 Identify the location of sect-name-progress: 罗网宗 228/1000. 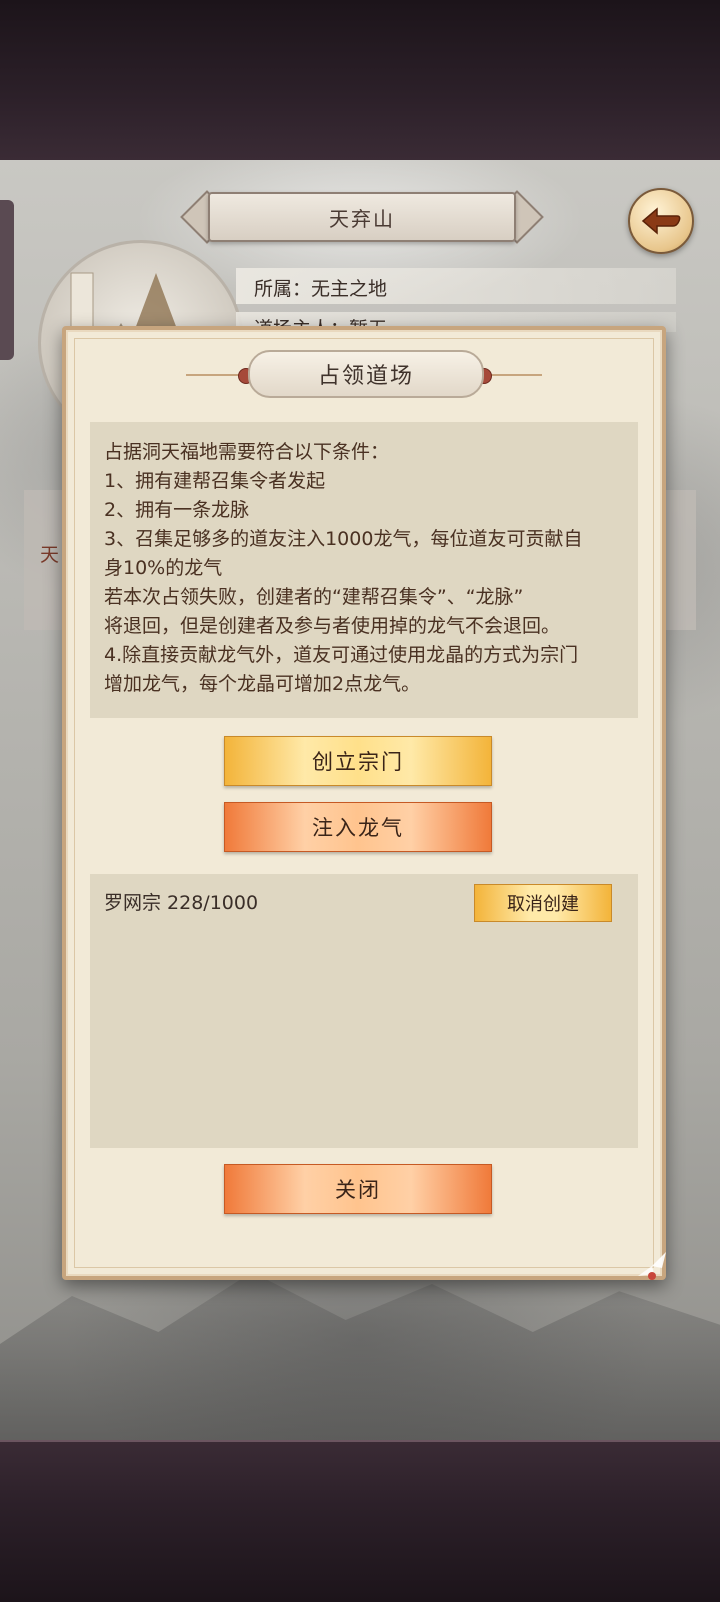
(181, 903).